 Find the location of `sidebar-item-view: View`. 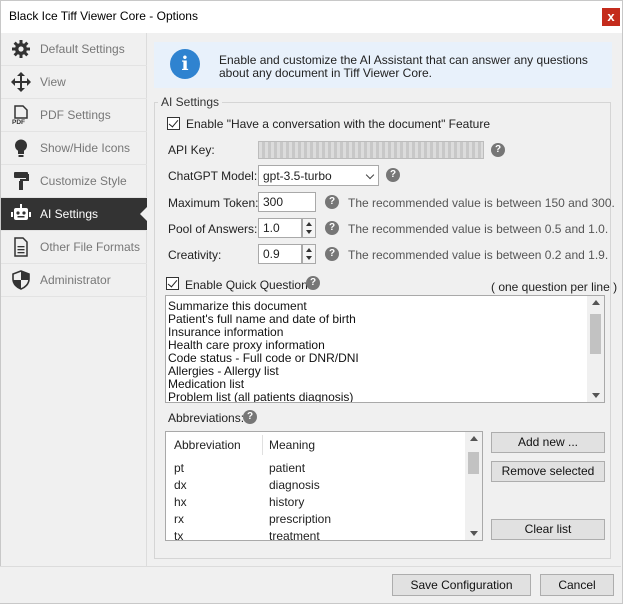

sidebar-item-view: View is located at coordinates (74, 82).